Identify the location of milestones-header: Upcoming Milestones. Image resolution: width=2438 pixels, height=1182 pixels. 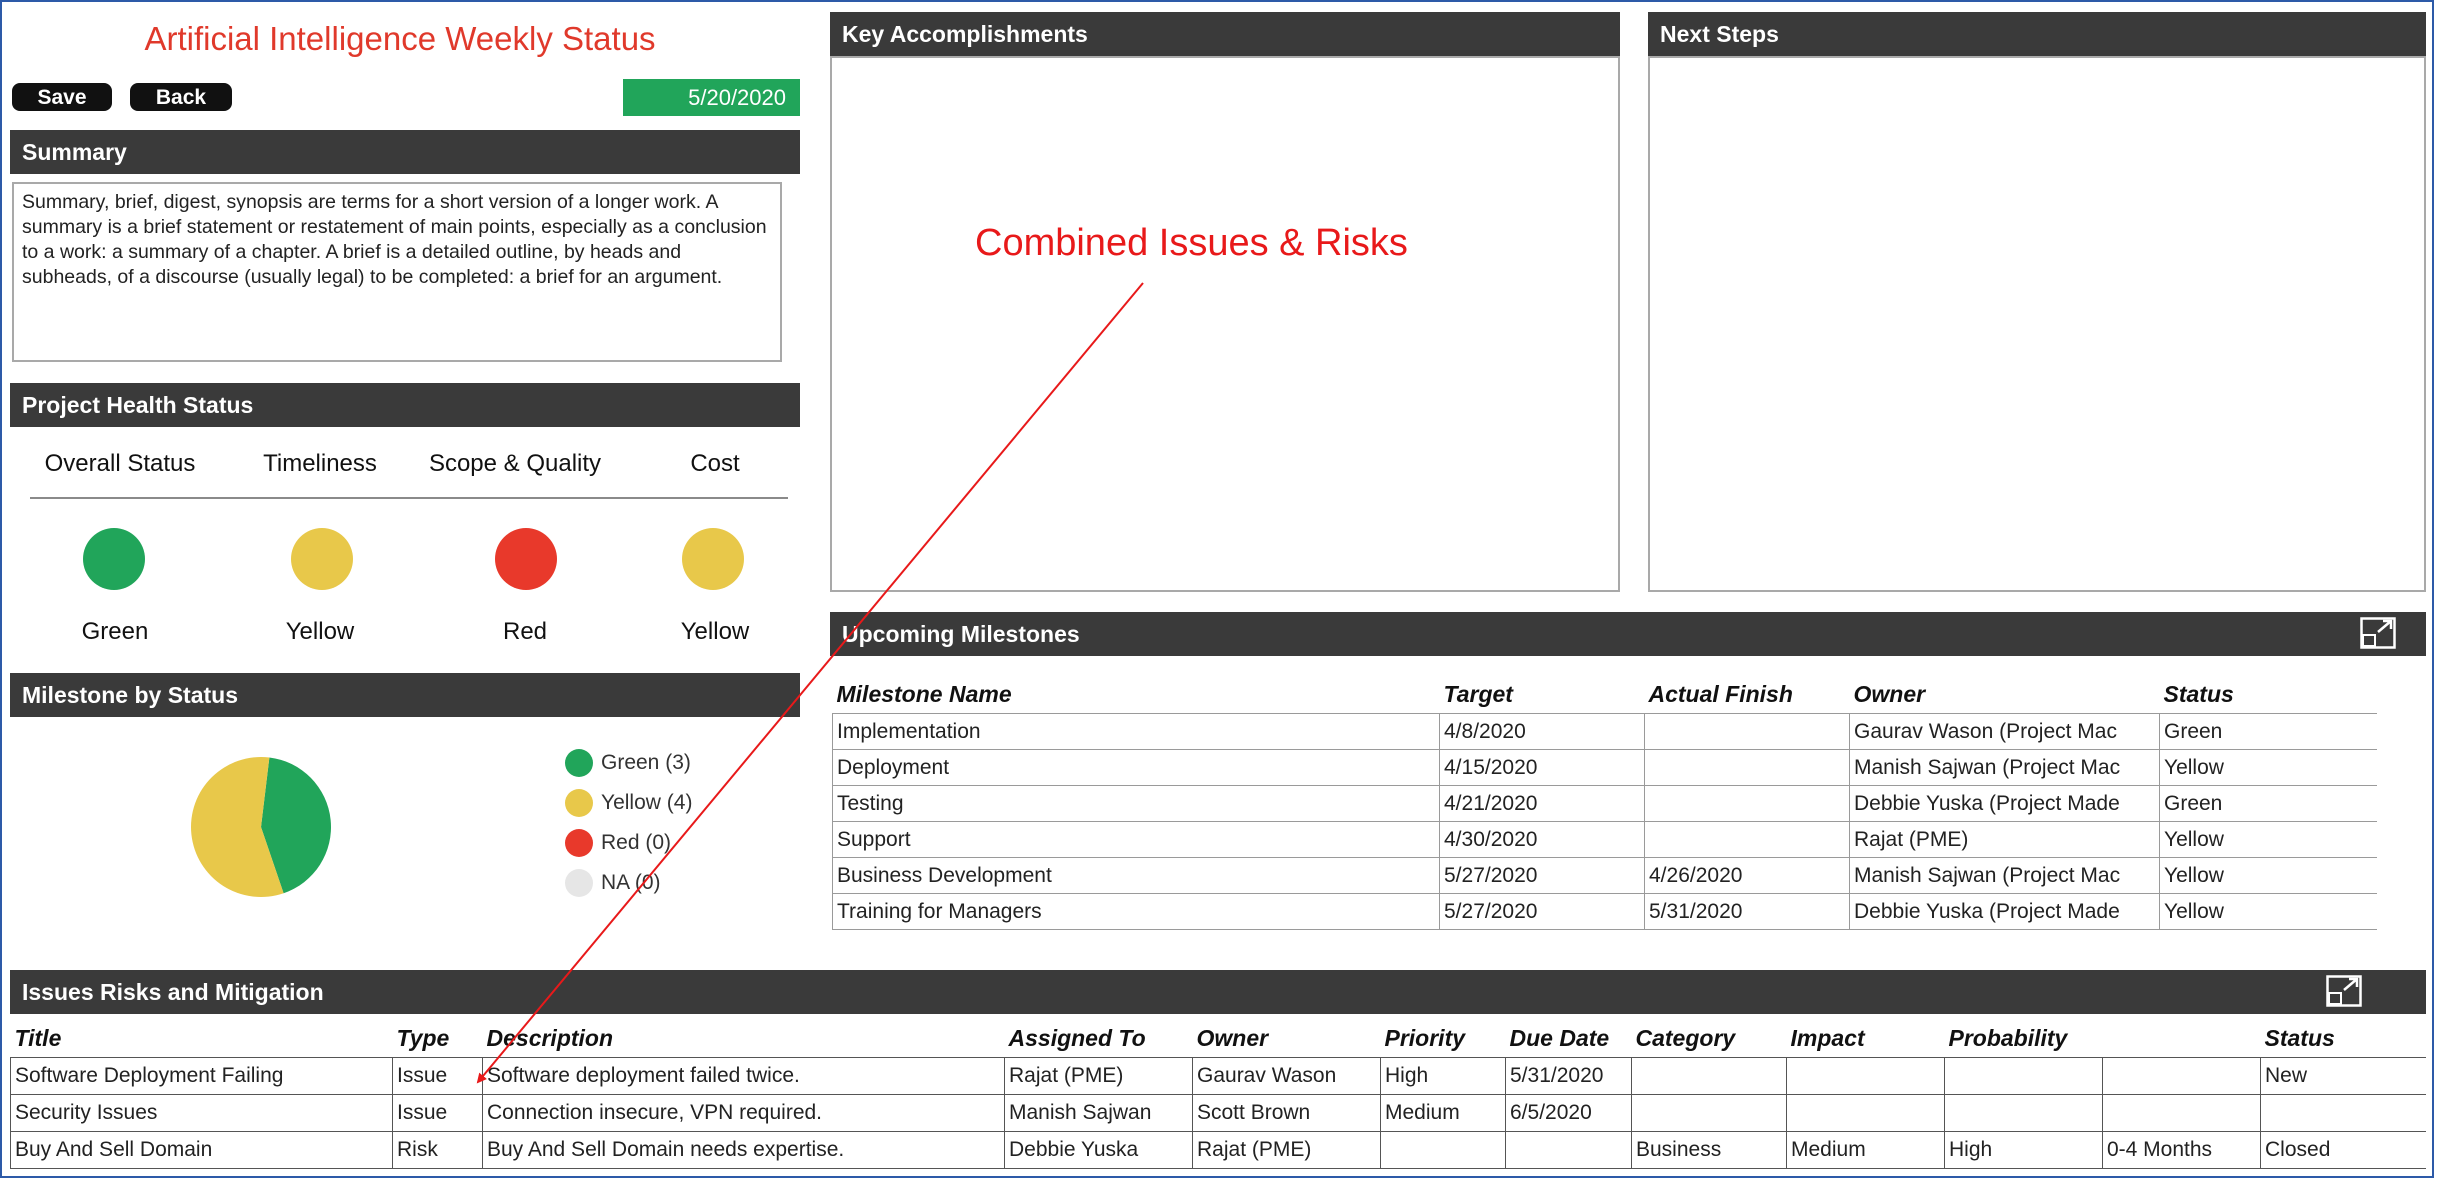
(1628, 634).